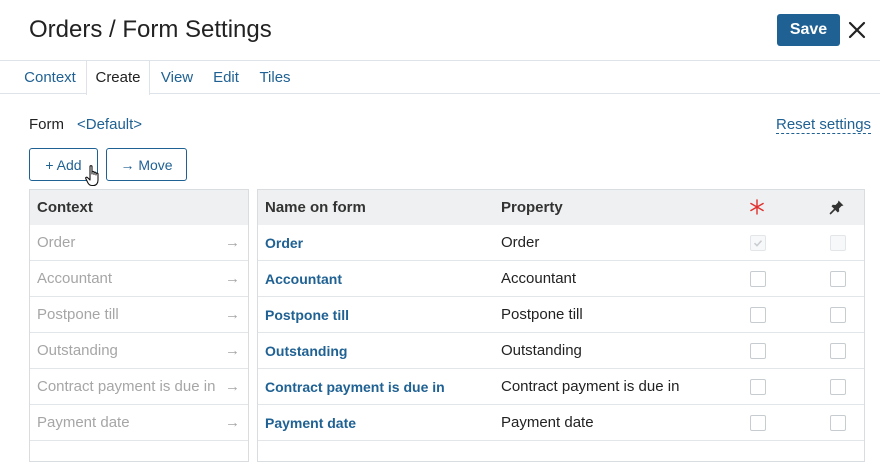  What do you see at coordinates (109, 124) in the screenshot?
I see `form-selector: <Default>` at bounding box center [109, 124].